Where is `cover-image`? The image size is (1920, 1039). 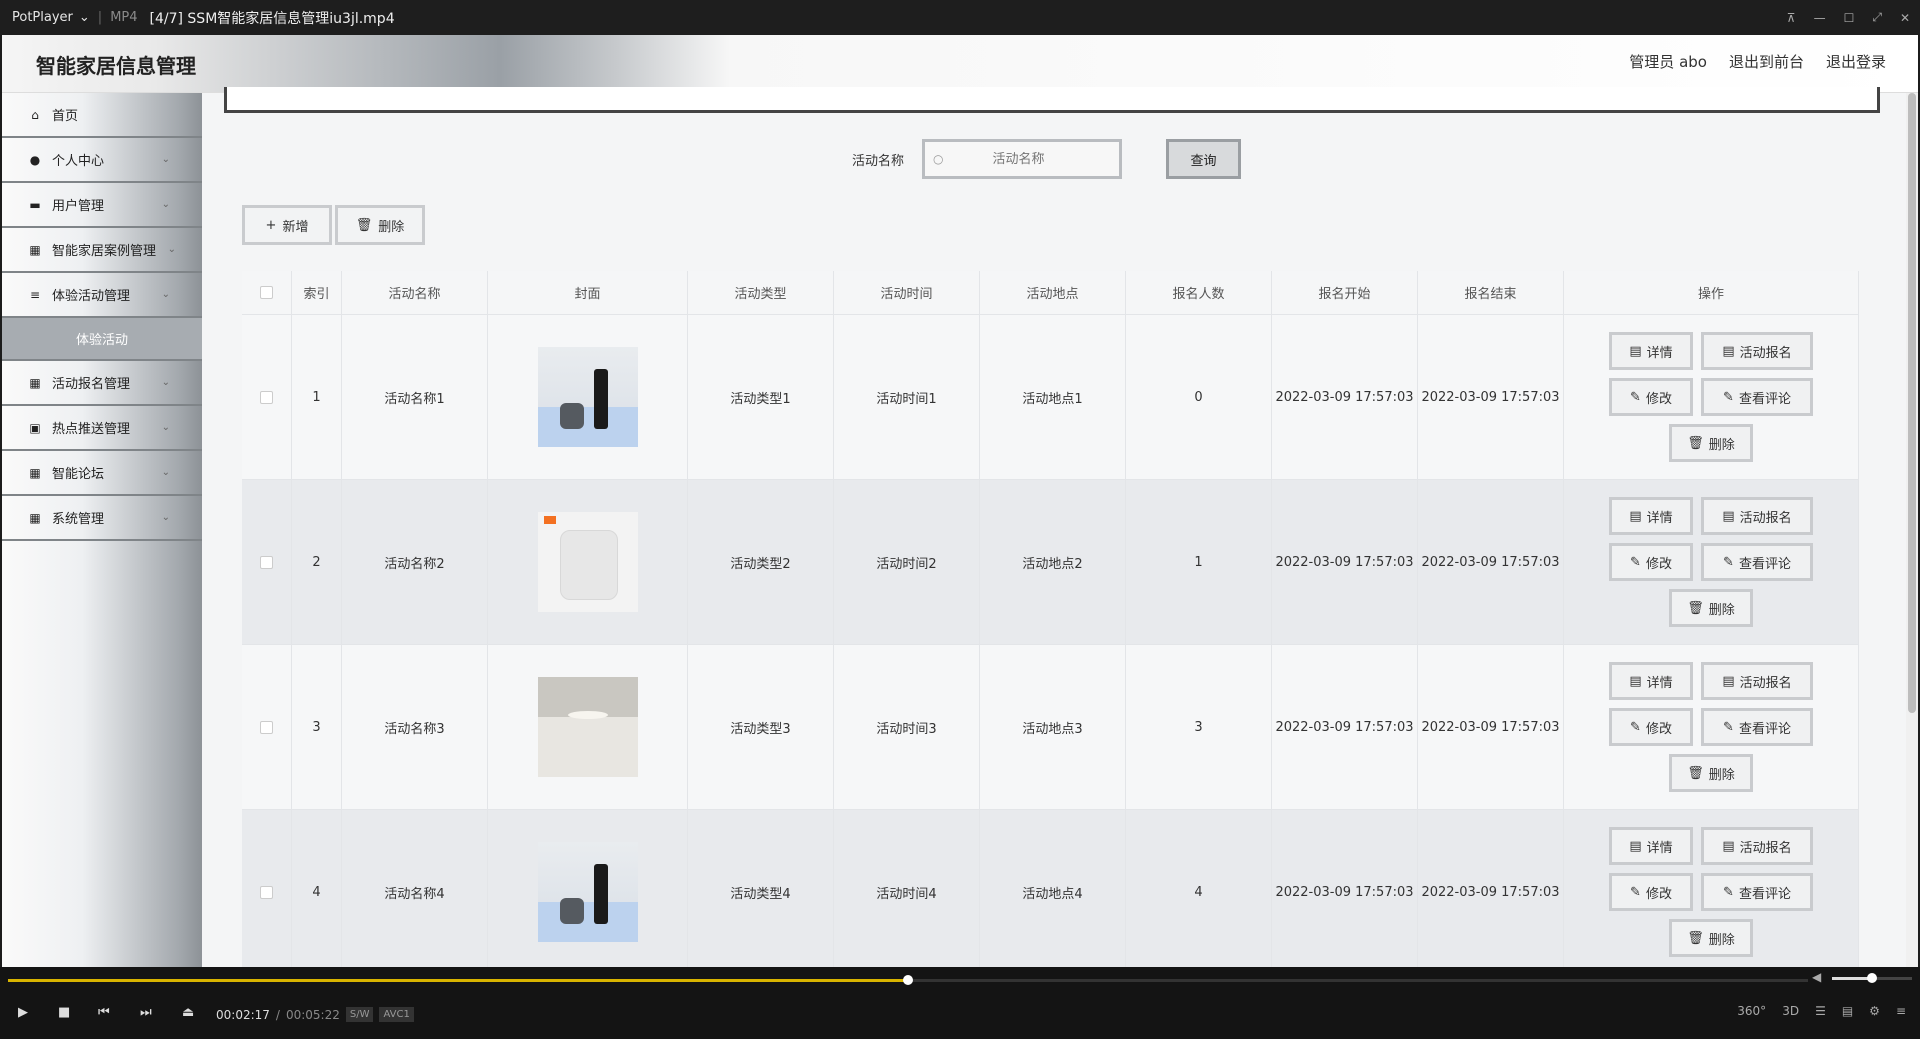
cover-image is located at coordinates (587, 397).